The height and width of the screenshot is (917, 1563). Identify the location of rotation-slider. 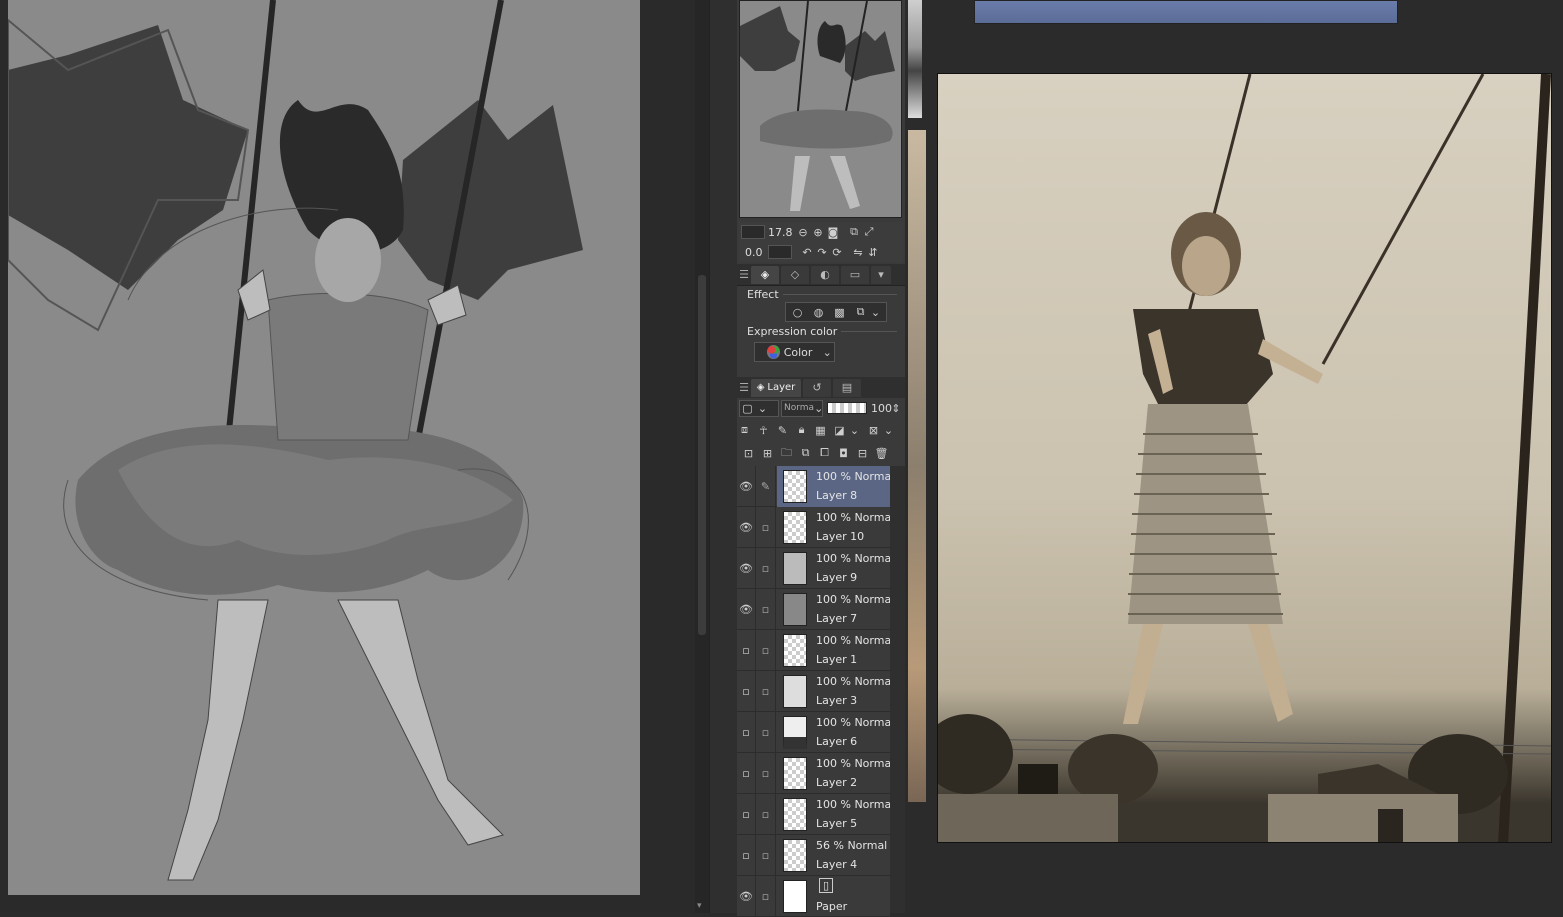
(779, 252).